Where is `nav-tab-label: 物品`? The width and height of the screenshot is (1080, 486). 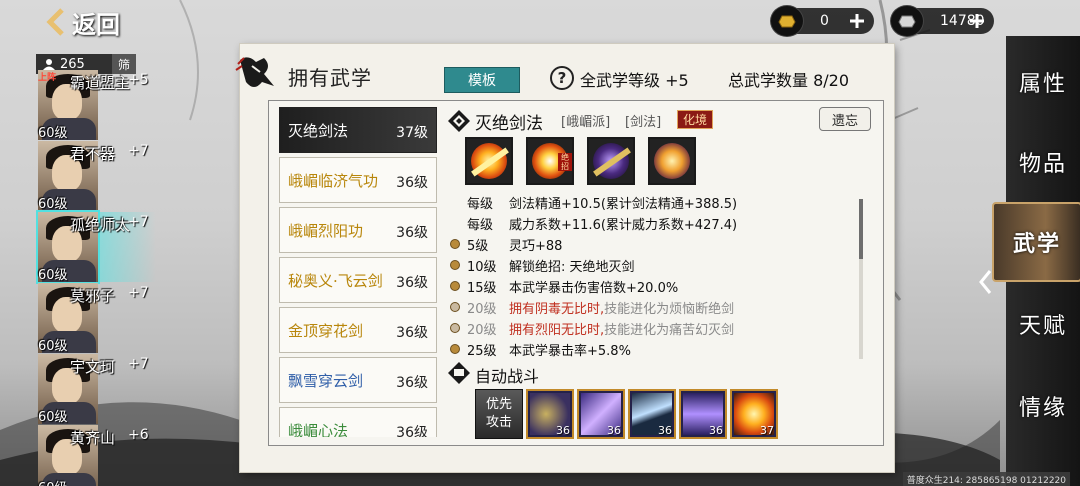 nav-tab-label: 物品 is located at coordinates (1042, 164).